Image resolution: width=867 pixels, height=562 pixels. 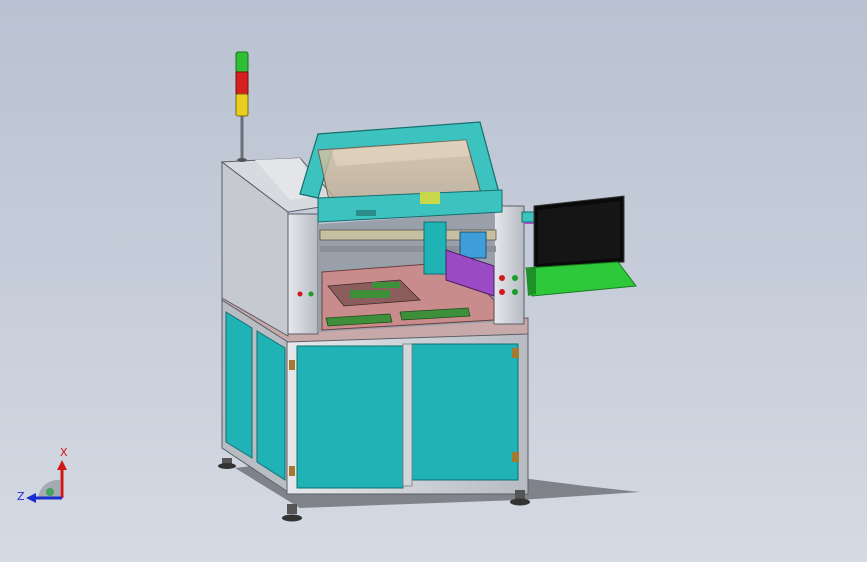 What do you see at coordinates (62, 465) in the screenshot?
I see `x-axis-arrow` at bounding box center [62, 465].